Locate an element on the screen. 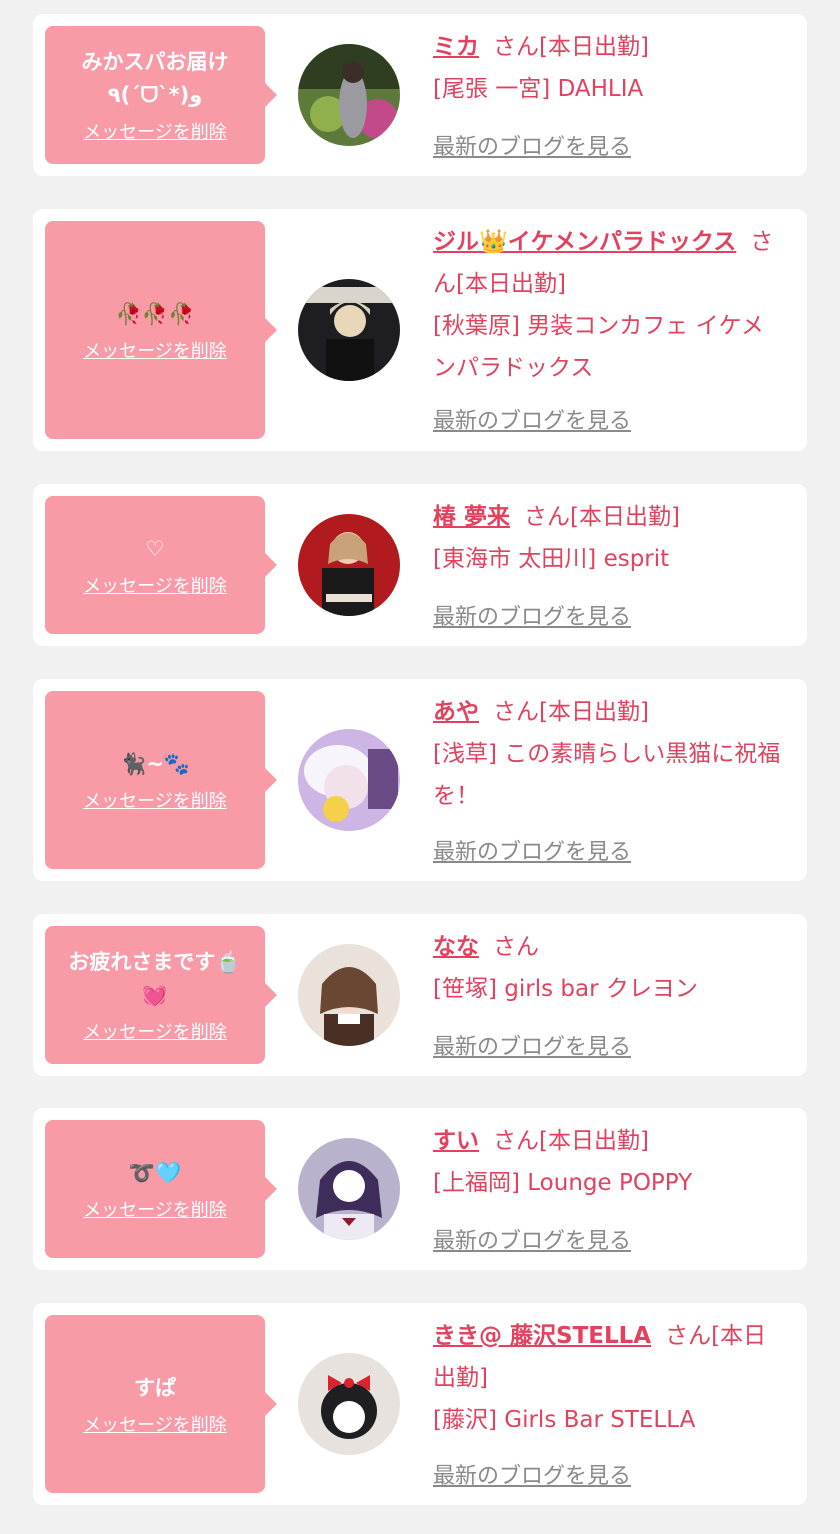 This screenshot has height=1534, width=840. shop-name: [浅草] この素晴らしい黒猫に祝福を！ is located at coordinates (607, 775).